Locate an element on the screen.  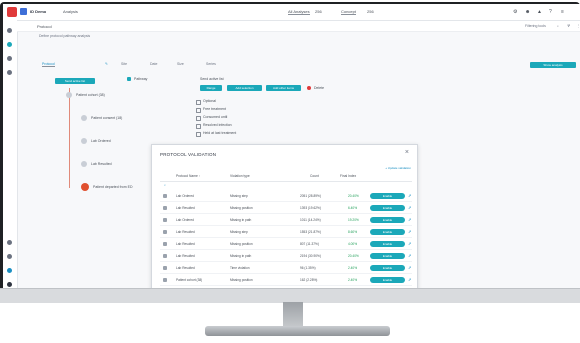
check-resolved is located at coordinates (198, 126).